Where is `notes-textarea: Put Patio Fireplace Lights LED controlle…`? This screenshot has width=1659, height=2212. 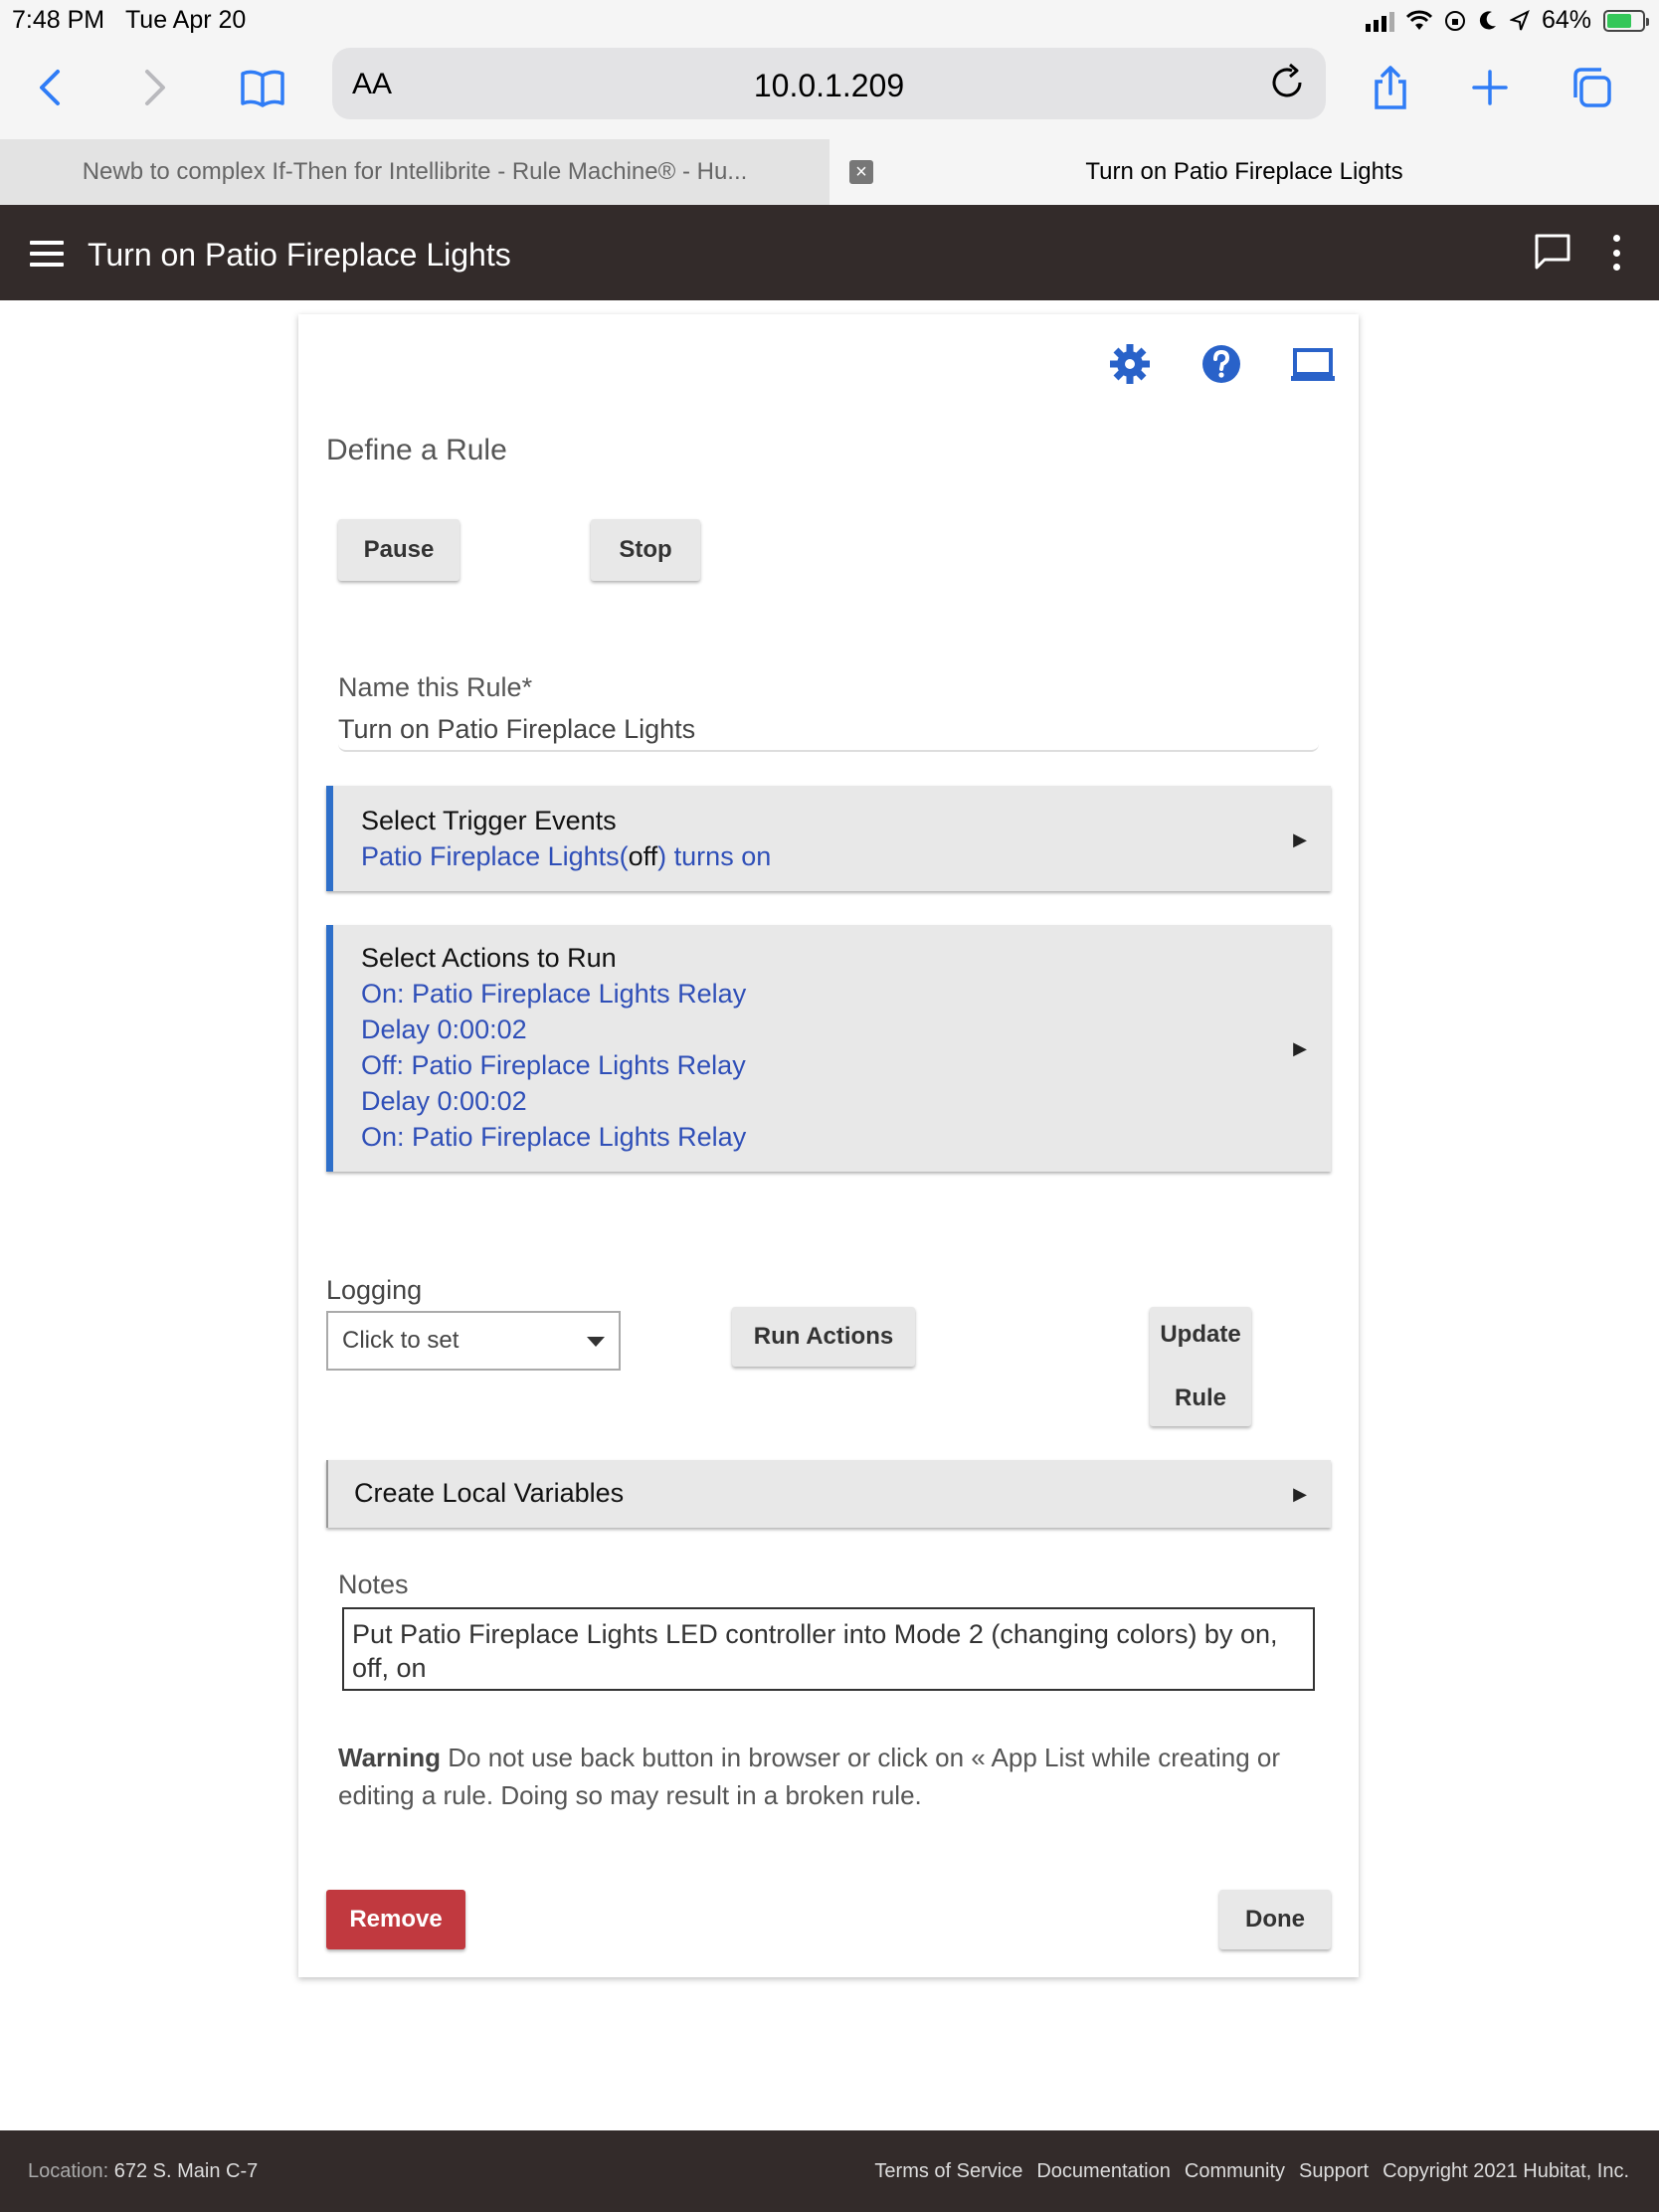 notes-textarea: Put Patio Fireplace Lights LED controlle… is located at coordinates (828, 1649).